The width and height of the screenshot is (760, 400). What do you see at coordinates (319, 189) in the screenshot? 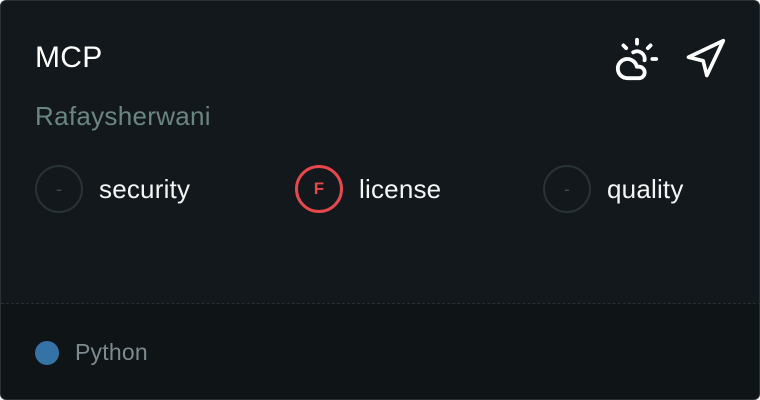
I see `grade-badge: F` at bounding box center [319, 189].